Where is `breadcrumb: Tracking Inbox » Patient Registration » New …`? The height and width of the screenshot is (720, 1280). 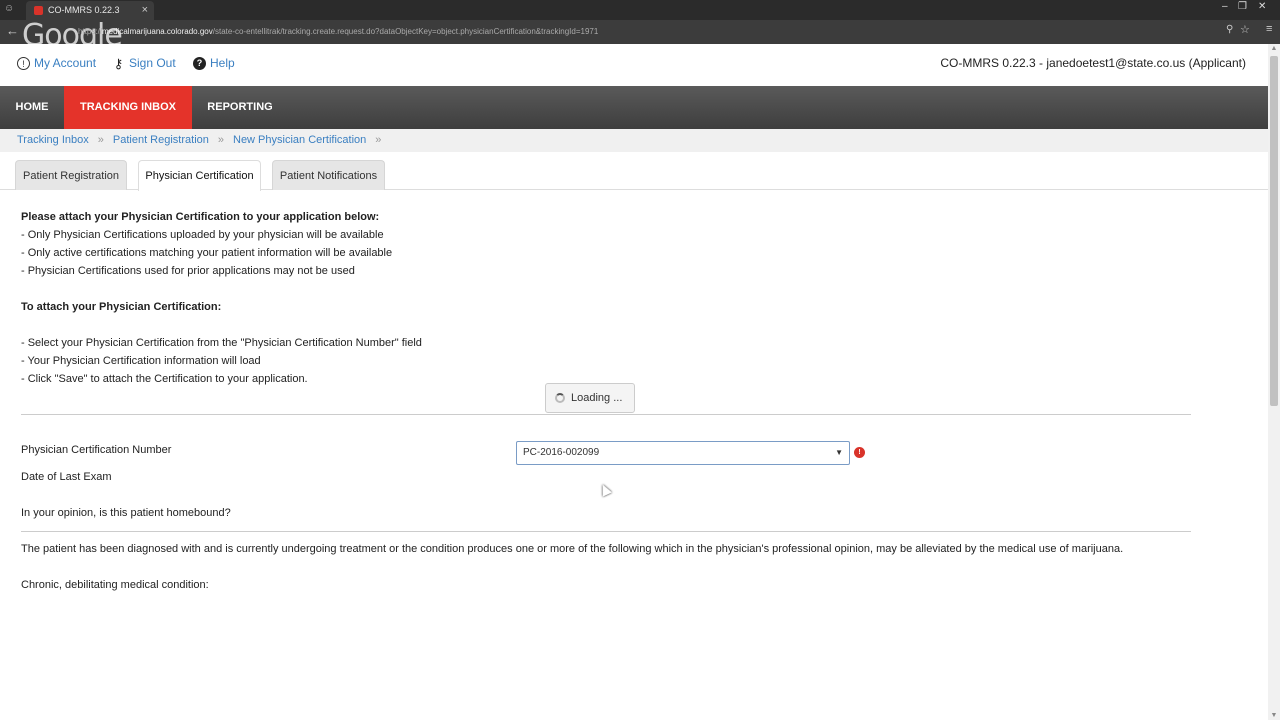
breadcrumb: Tracking Inbox » Patient Registration » New … is located at coordinates (634, 140).